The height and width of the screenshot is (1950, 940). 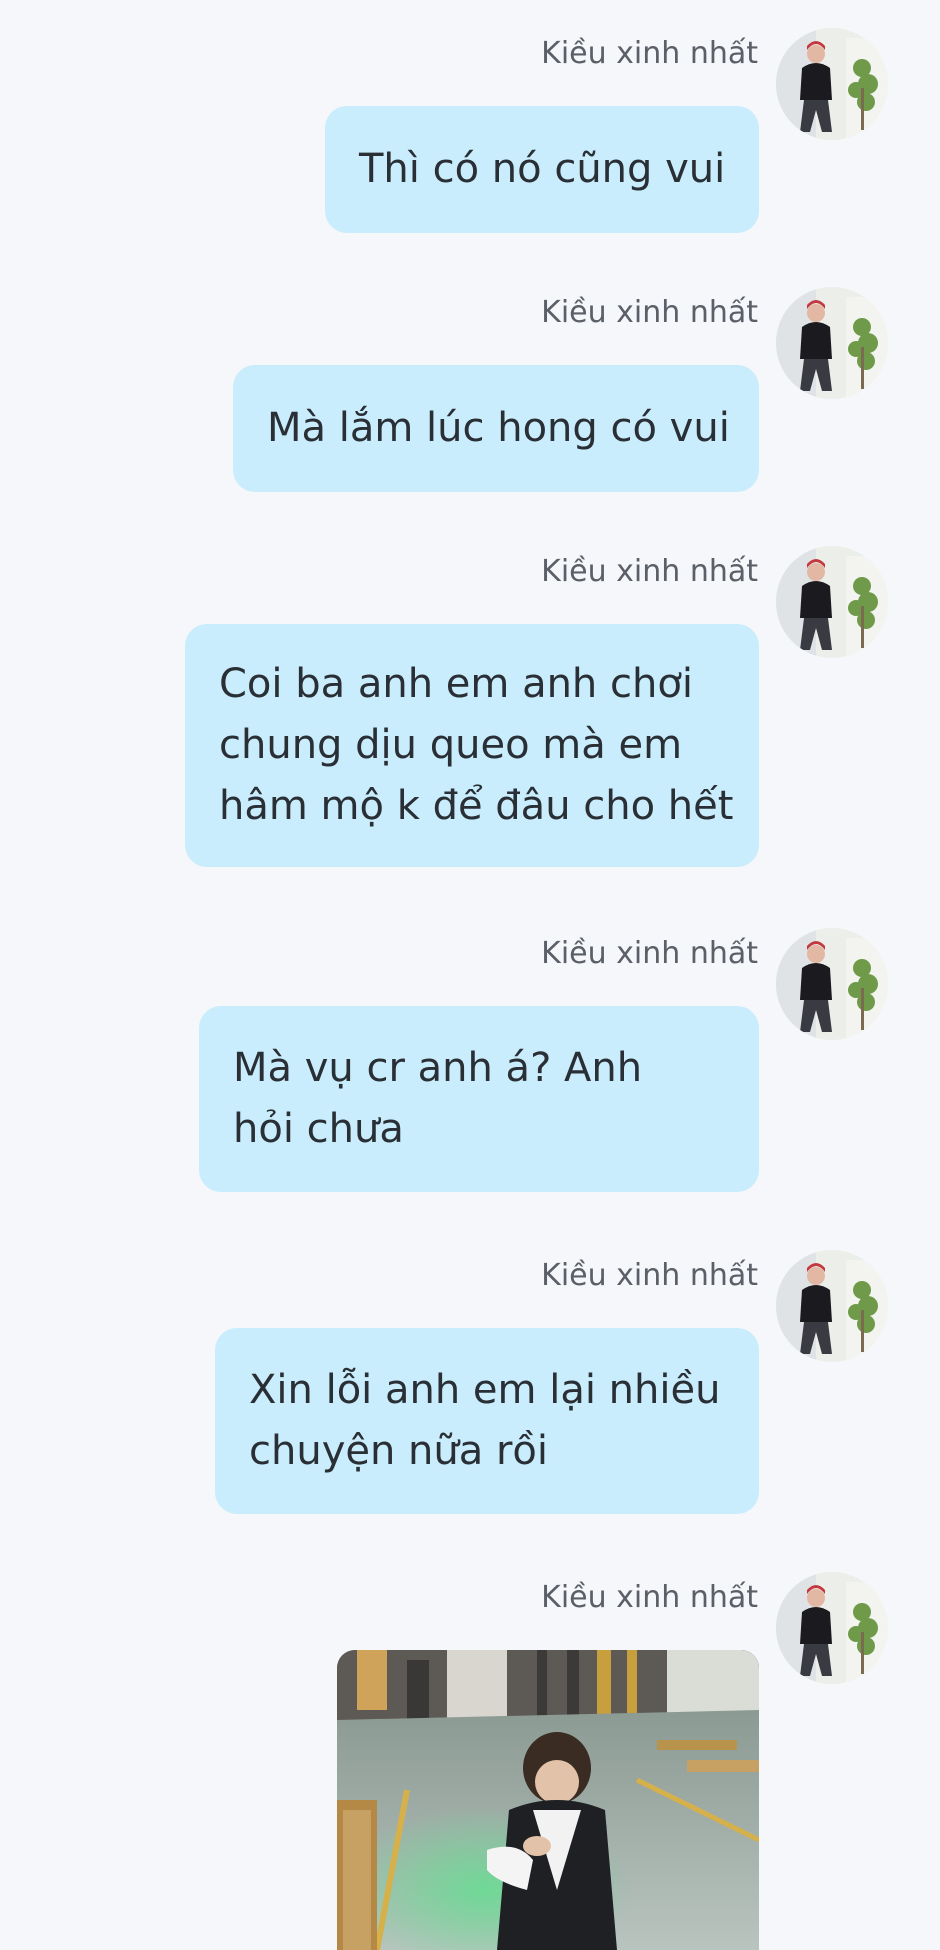 What do you see at coordinates (399, 1451) in the screenshot?
I see `message-text: chuyện nữa rồi` at bounding box center [399, 1451].